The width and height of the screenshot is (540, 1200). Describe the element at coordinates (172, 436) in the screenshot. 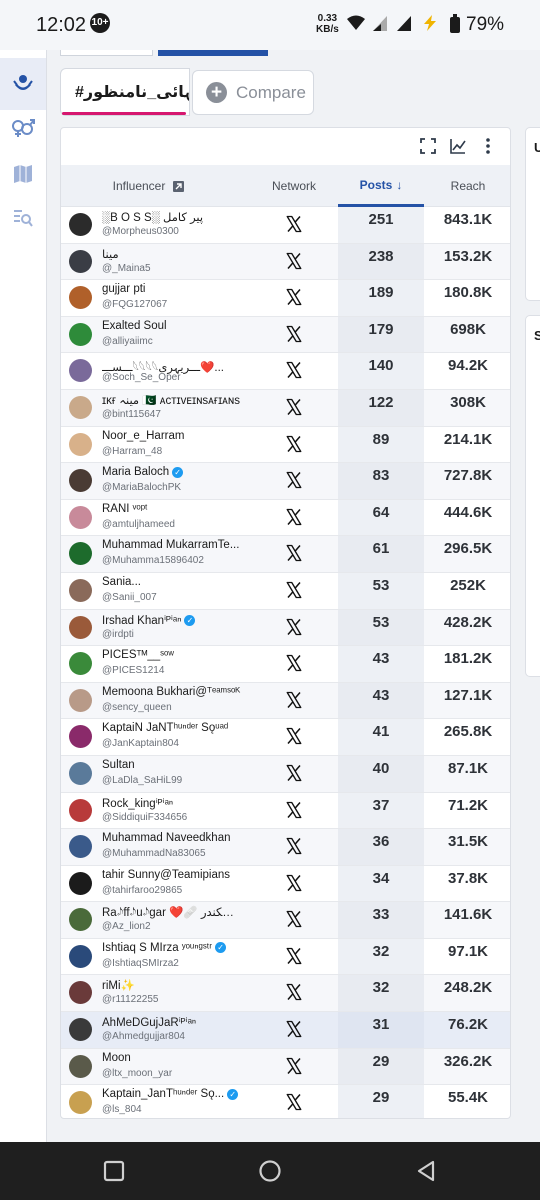

I see `influencer-name: Noor_e_Harram` at that location.